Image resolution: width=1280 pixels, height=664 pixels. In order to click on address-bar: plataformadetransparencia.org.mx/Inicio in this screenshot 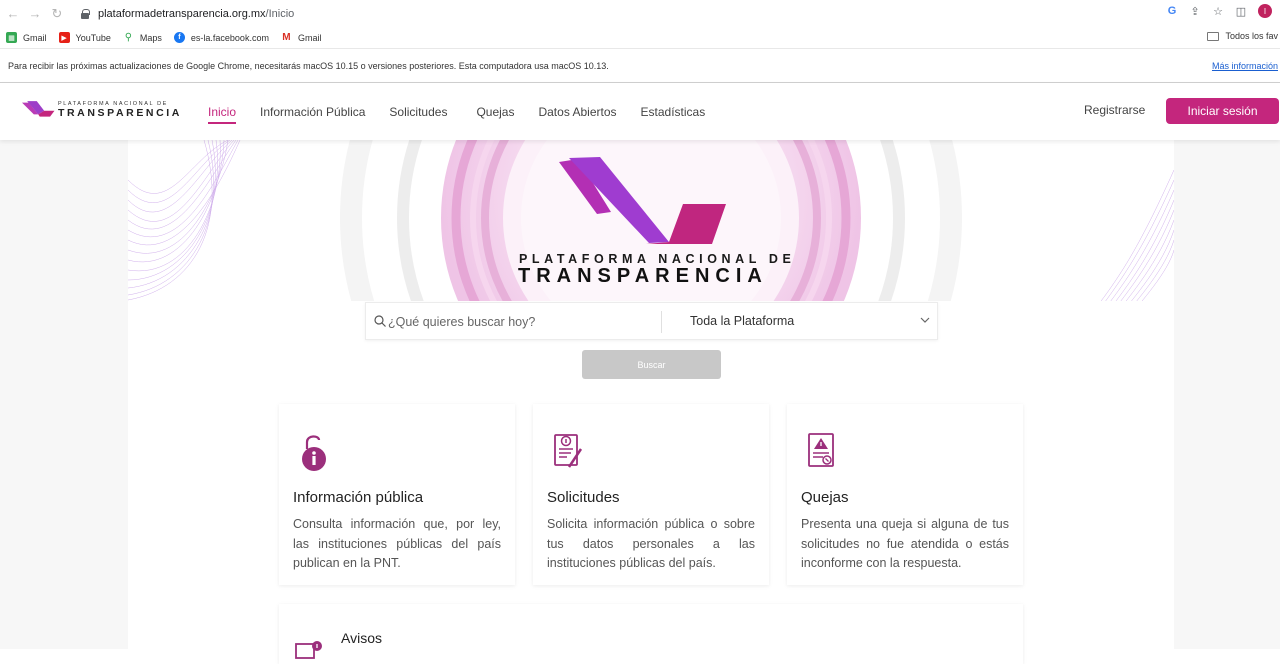, I will do `click(620, 13)`.